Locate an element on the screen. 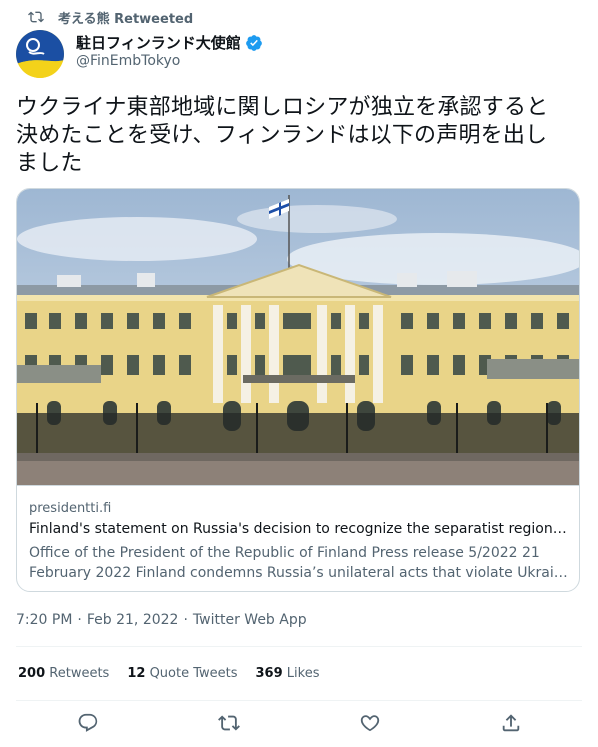 This screenshot has width=598, height=747. retweets-stat: 200 Retweets is located at coordinates (63, 673).